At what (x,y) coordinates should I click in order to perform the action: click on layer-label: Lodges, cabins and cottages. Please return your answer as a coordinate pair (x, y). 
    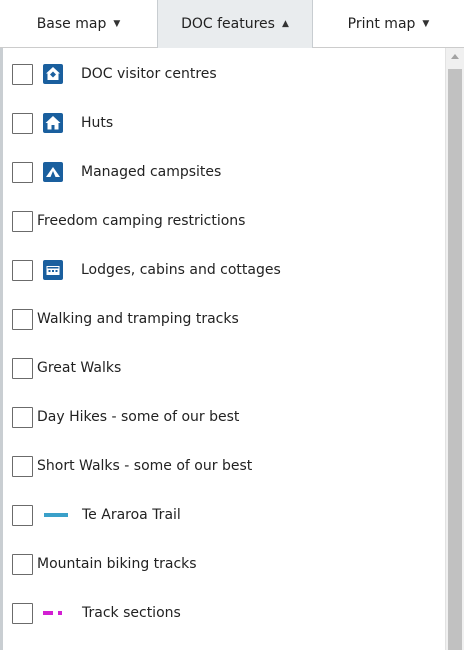
    Looking at the image, I should click on (181, 270).